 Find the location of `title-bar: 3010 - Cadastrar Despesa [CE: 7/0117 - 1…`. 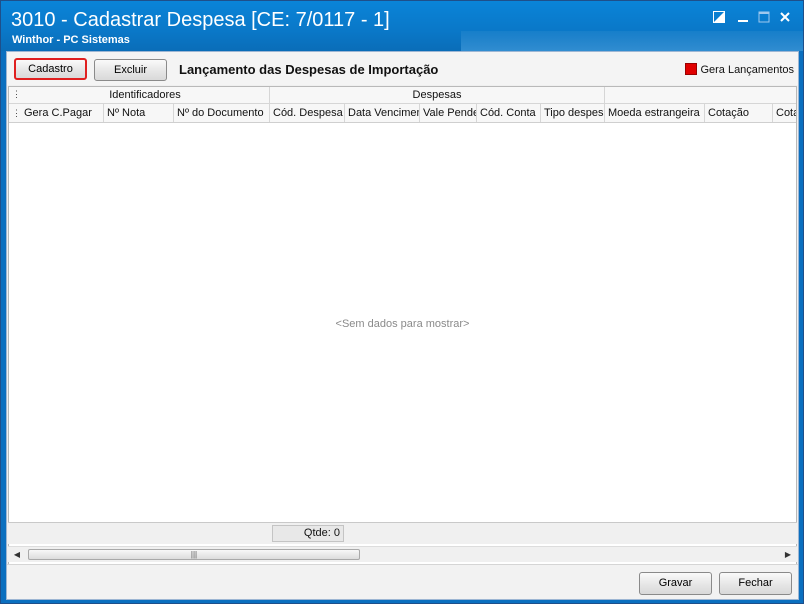

title-bar: 3010 - Cadastrar Despesa [CE: 7/0117 - 1… is located at coordinates (402, 26).